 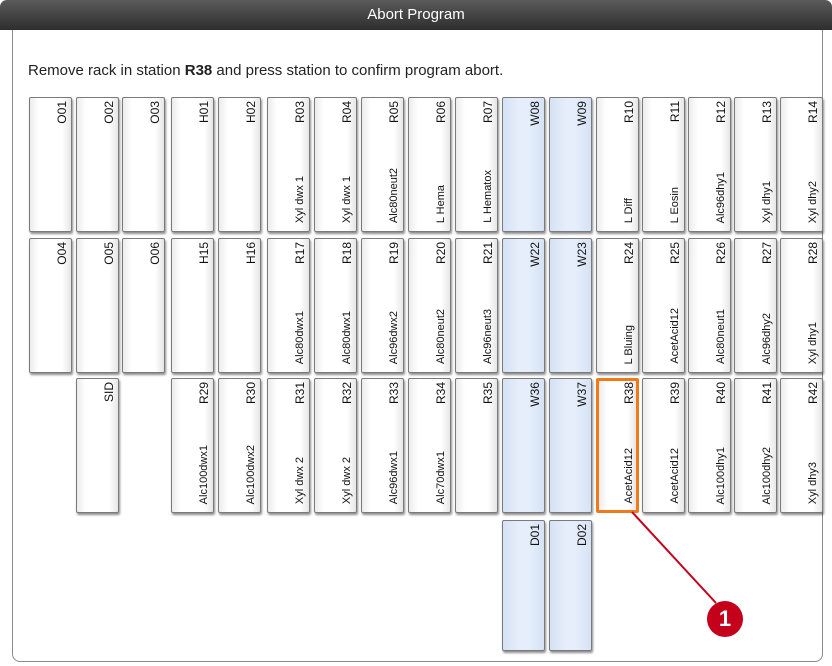 What do you see at coordinates (629, 210) in the screenshot?
I see `station-reagent-label: L Diff` at bounding box center [629, 210].